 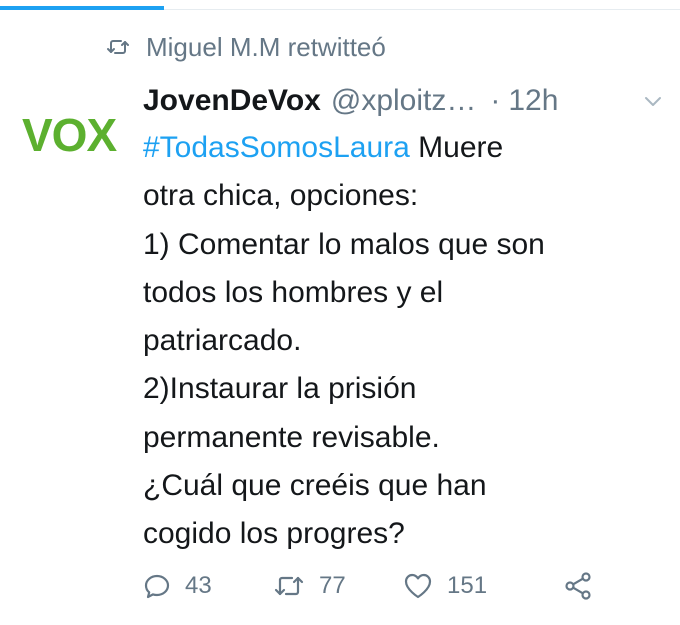 What do you see at coordinates (344, 244) in the screenshot?
I see `tweet-line: 1) Comentar lo malos que son` at bounding box center [344, 244].